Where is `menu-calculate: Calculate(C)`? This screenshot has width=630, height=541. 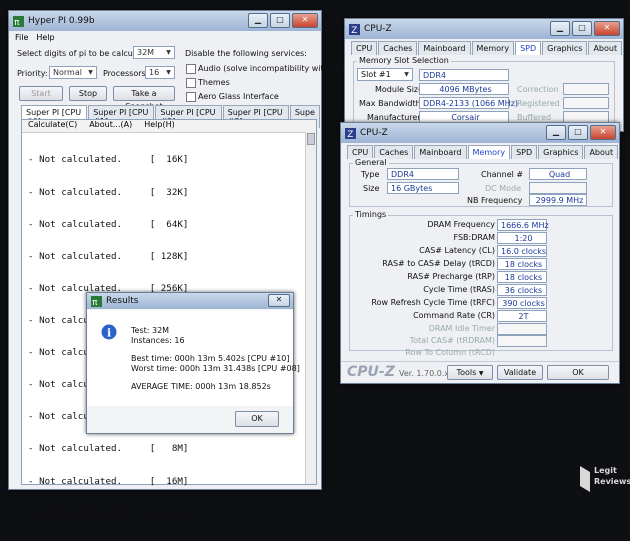
menu-calculate: Calculate(C) is located at coordinates (52, 126).